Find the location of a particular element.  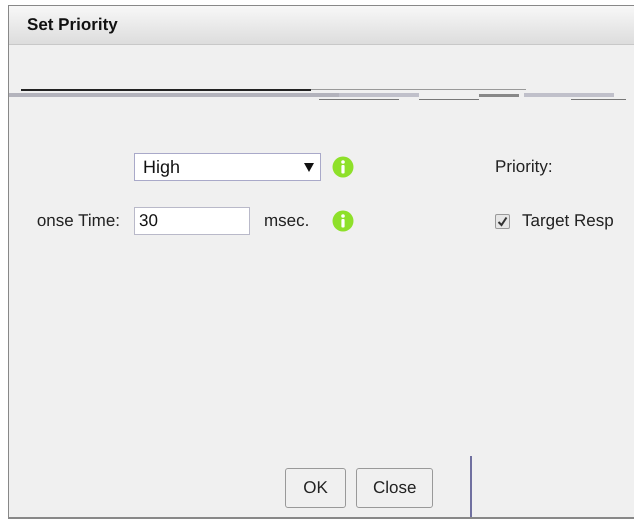

dialog-title: Set Priority is located at coordinates (72, 25).